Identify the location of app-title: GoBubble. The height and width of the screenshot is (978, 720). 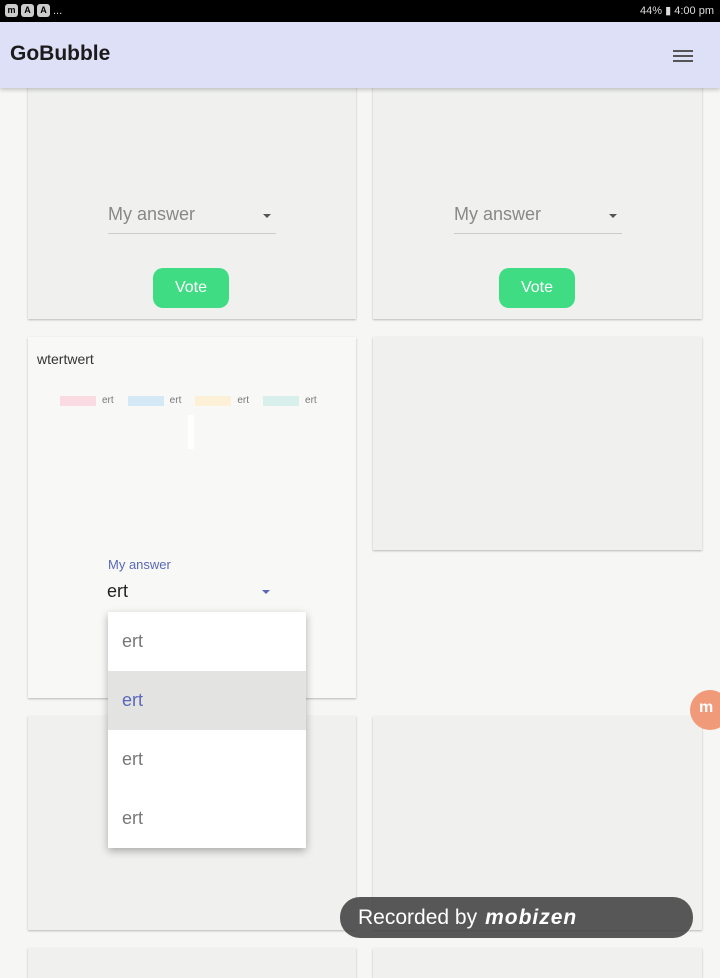
(60, 53).